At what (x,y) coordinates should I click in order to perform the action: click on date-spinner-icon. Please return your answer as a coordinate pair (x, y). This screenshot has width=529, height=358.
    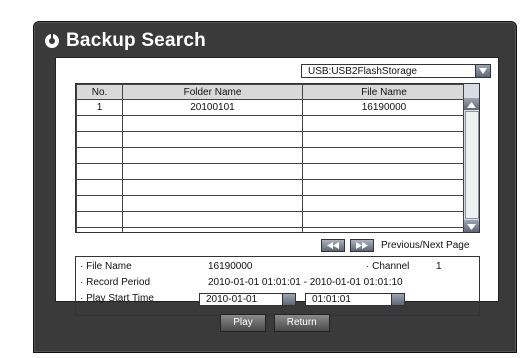
    Looking at the image, I should click on (288, 299).